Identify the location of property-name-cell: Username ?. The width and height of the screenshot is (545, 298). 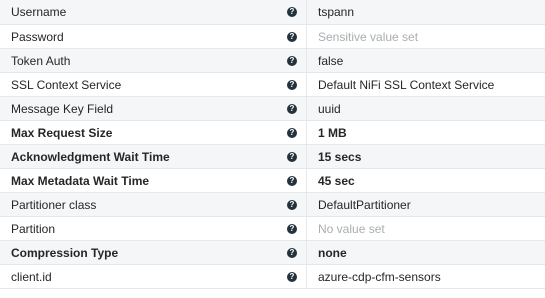
(153, 12).